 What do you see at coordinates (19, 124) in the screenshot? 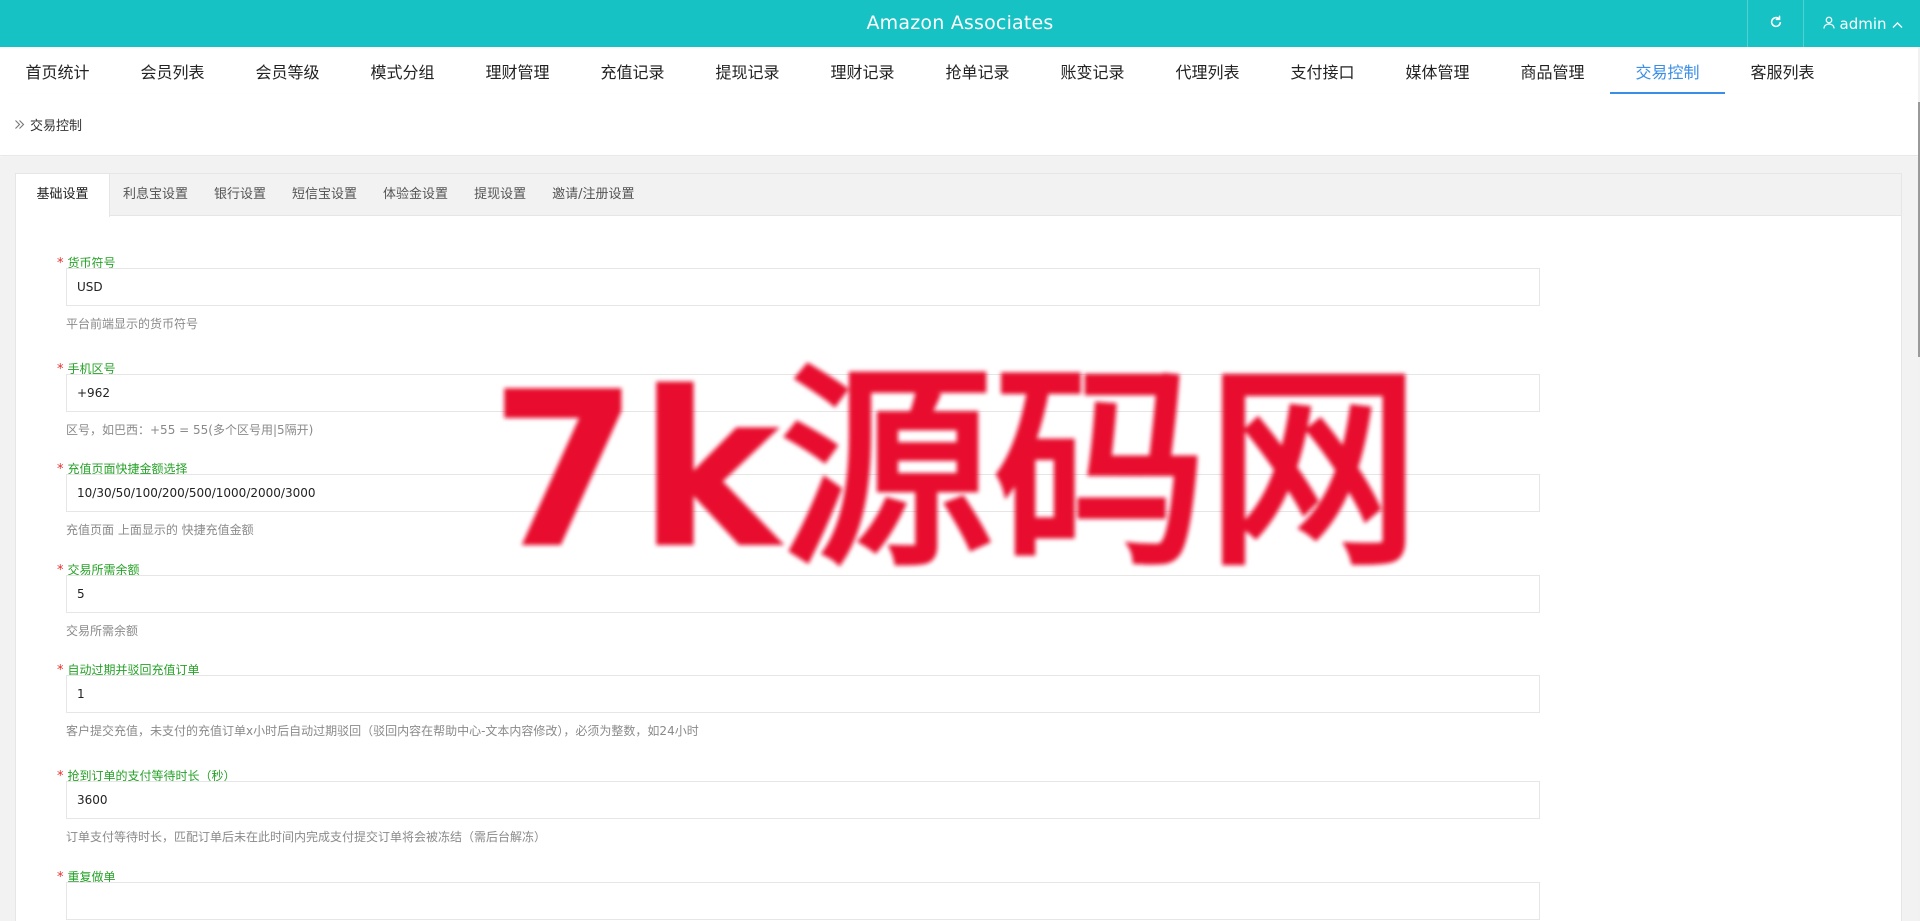
I see `double-chevron-right-icon` at bounding box center [19, 124].